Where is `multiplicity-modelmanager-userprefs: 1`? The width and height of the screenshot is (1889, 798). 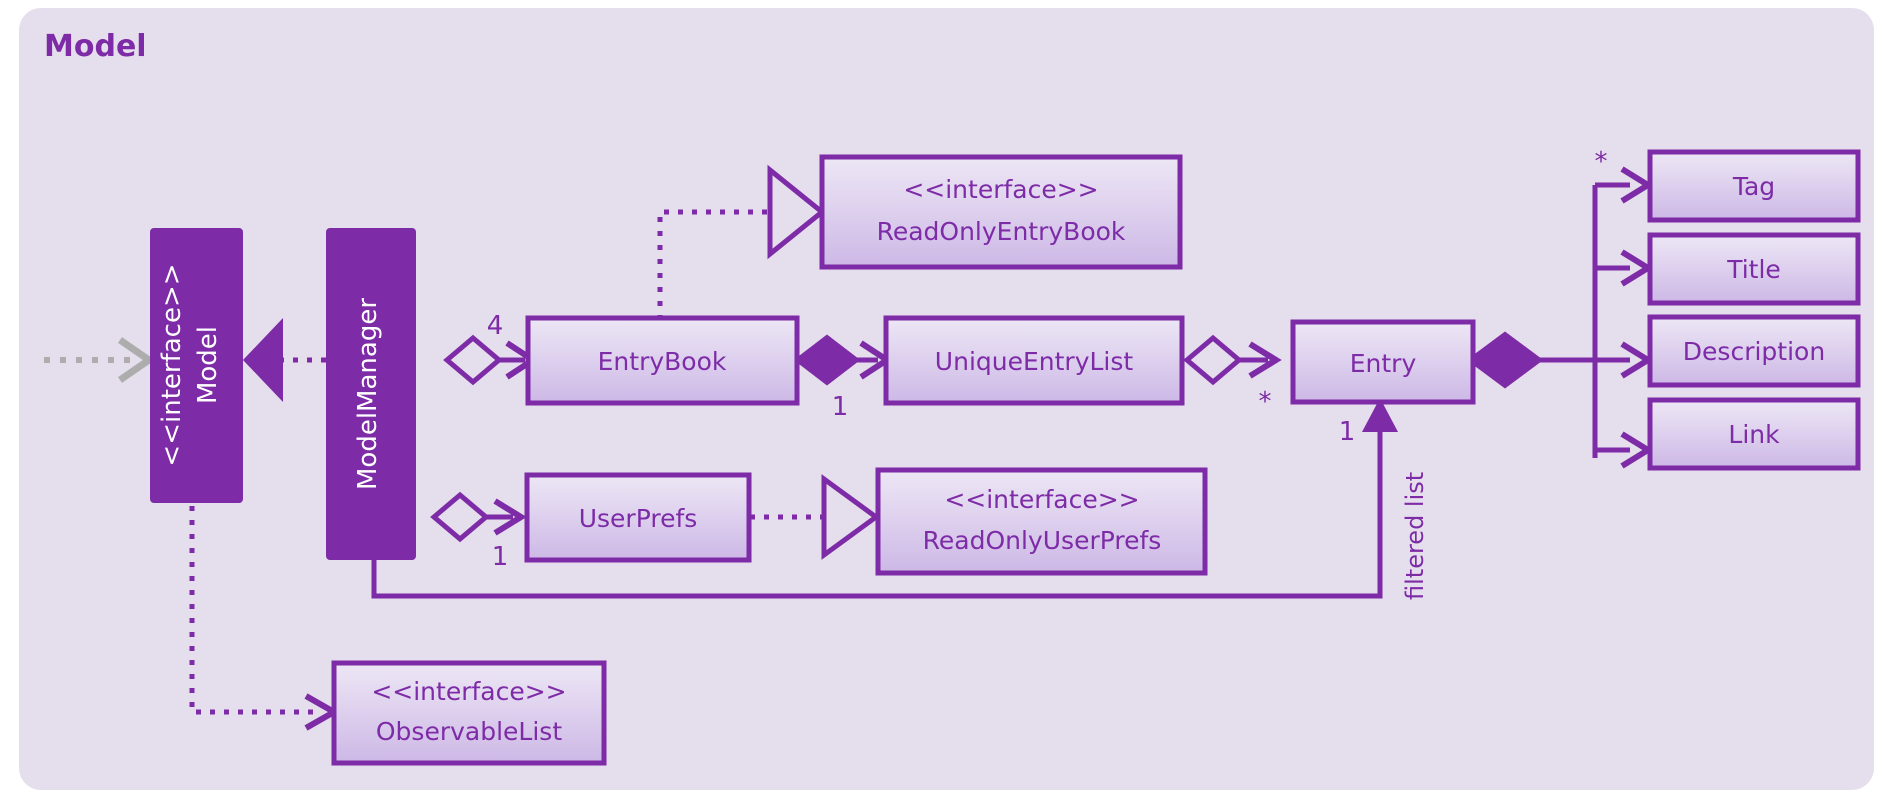
multiplicity-modelmanager-userprefs: 1 is located at coordinates (500, 557).